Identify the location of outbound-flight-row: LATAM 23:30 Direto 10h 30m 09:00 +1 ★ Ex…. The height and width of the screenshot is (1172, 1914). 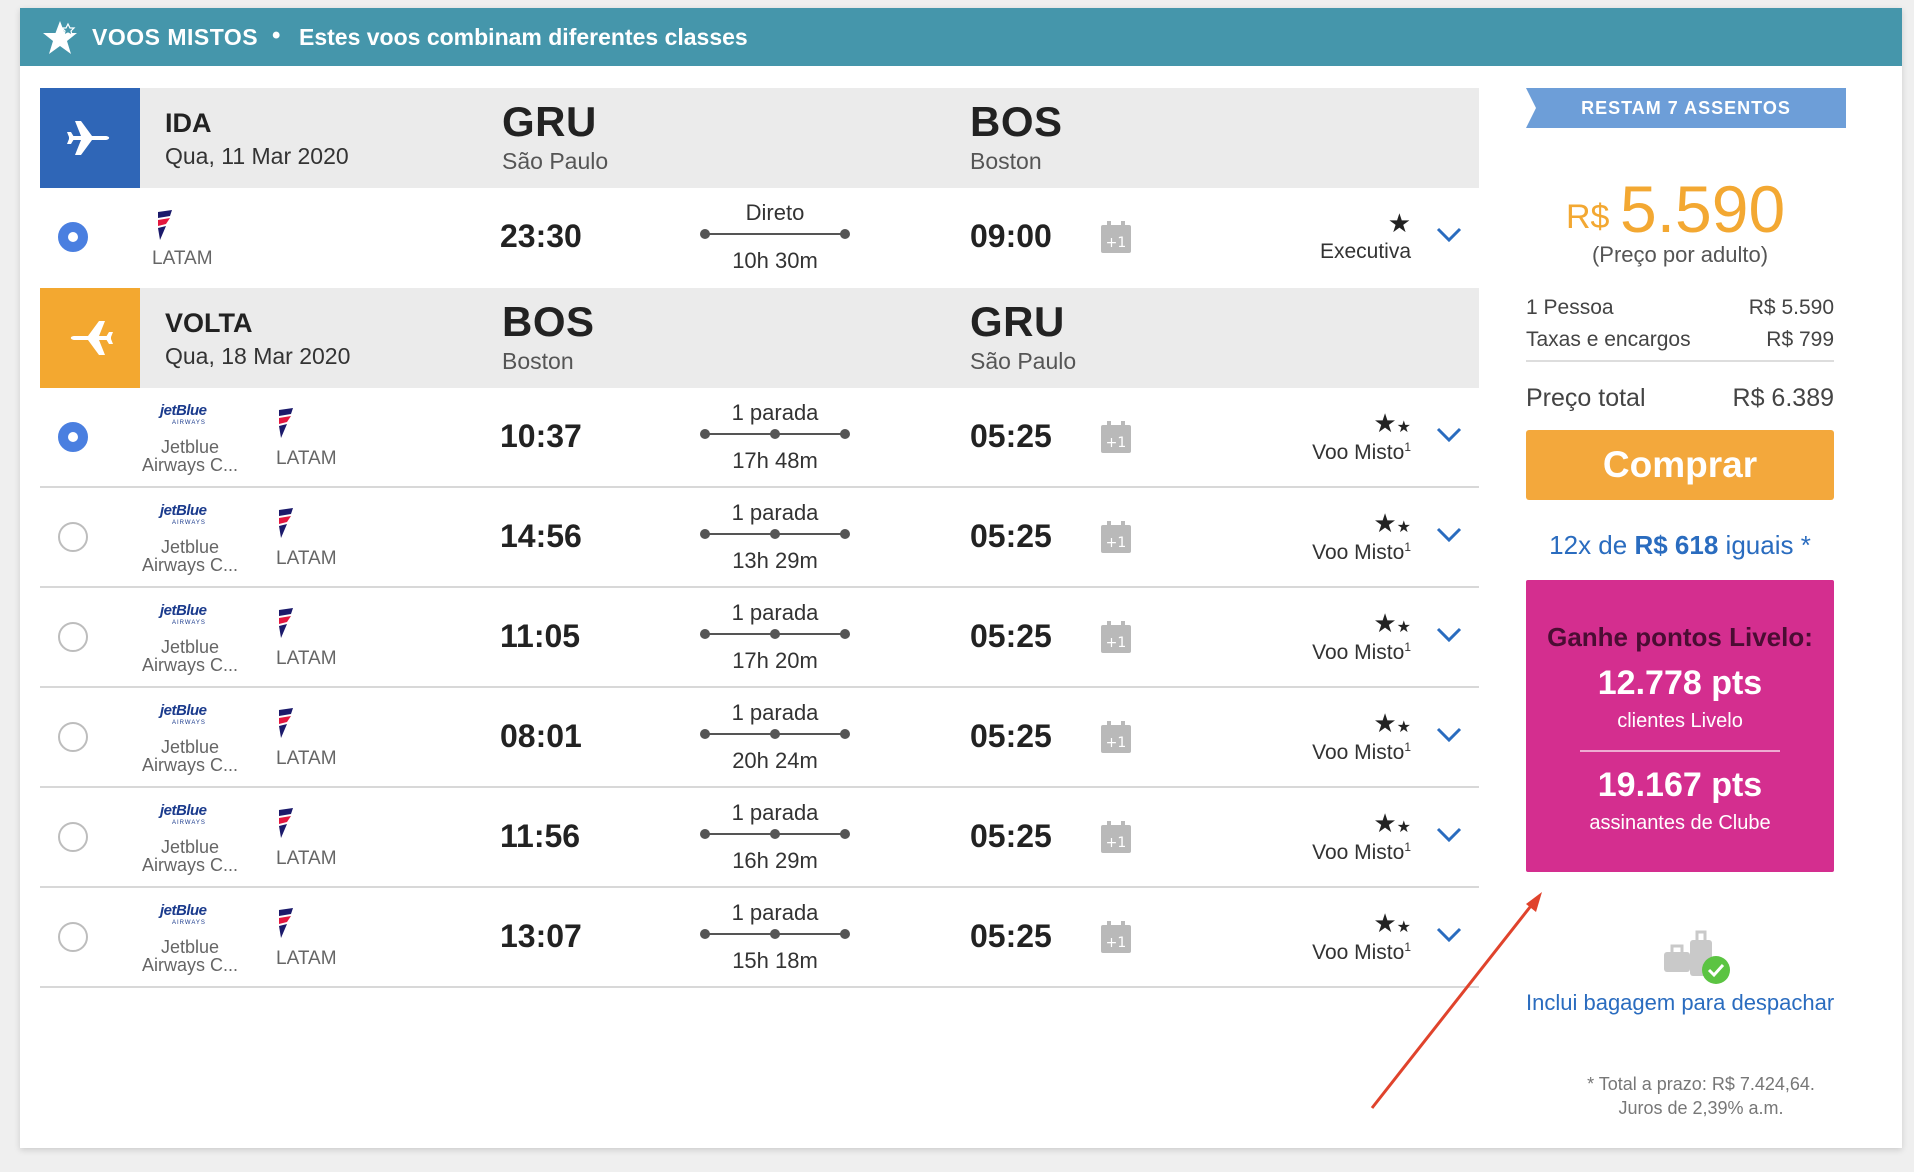
(759, 238).